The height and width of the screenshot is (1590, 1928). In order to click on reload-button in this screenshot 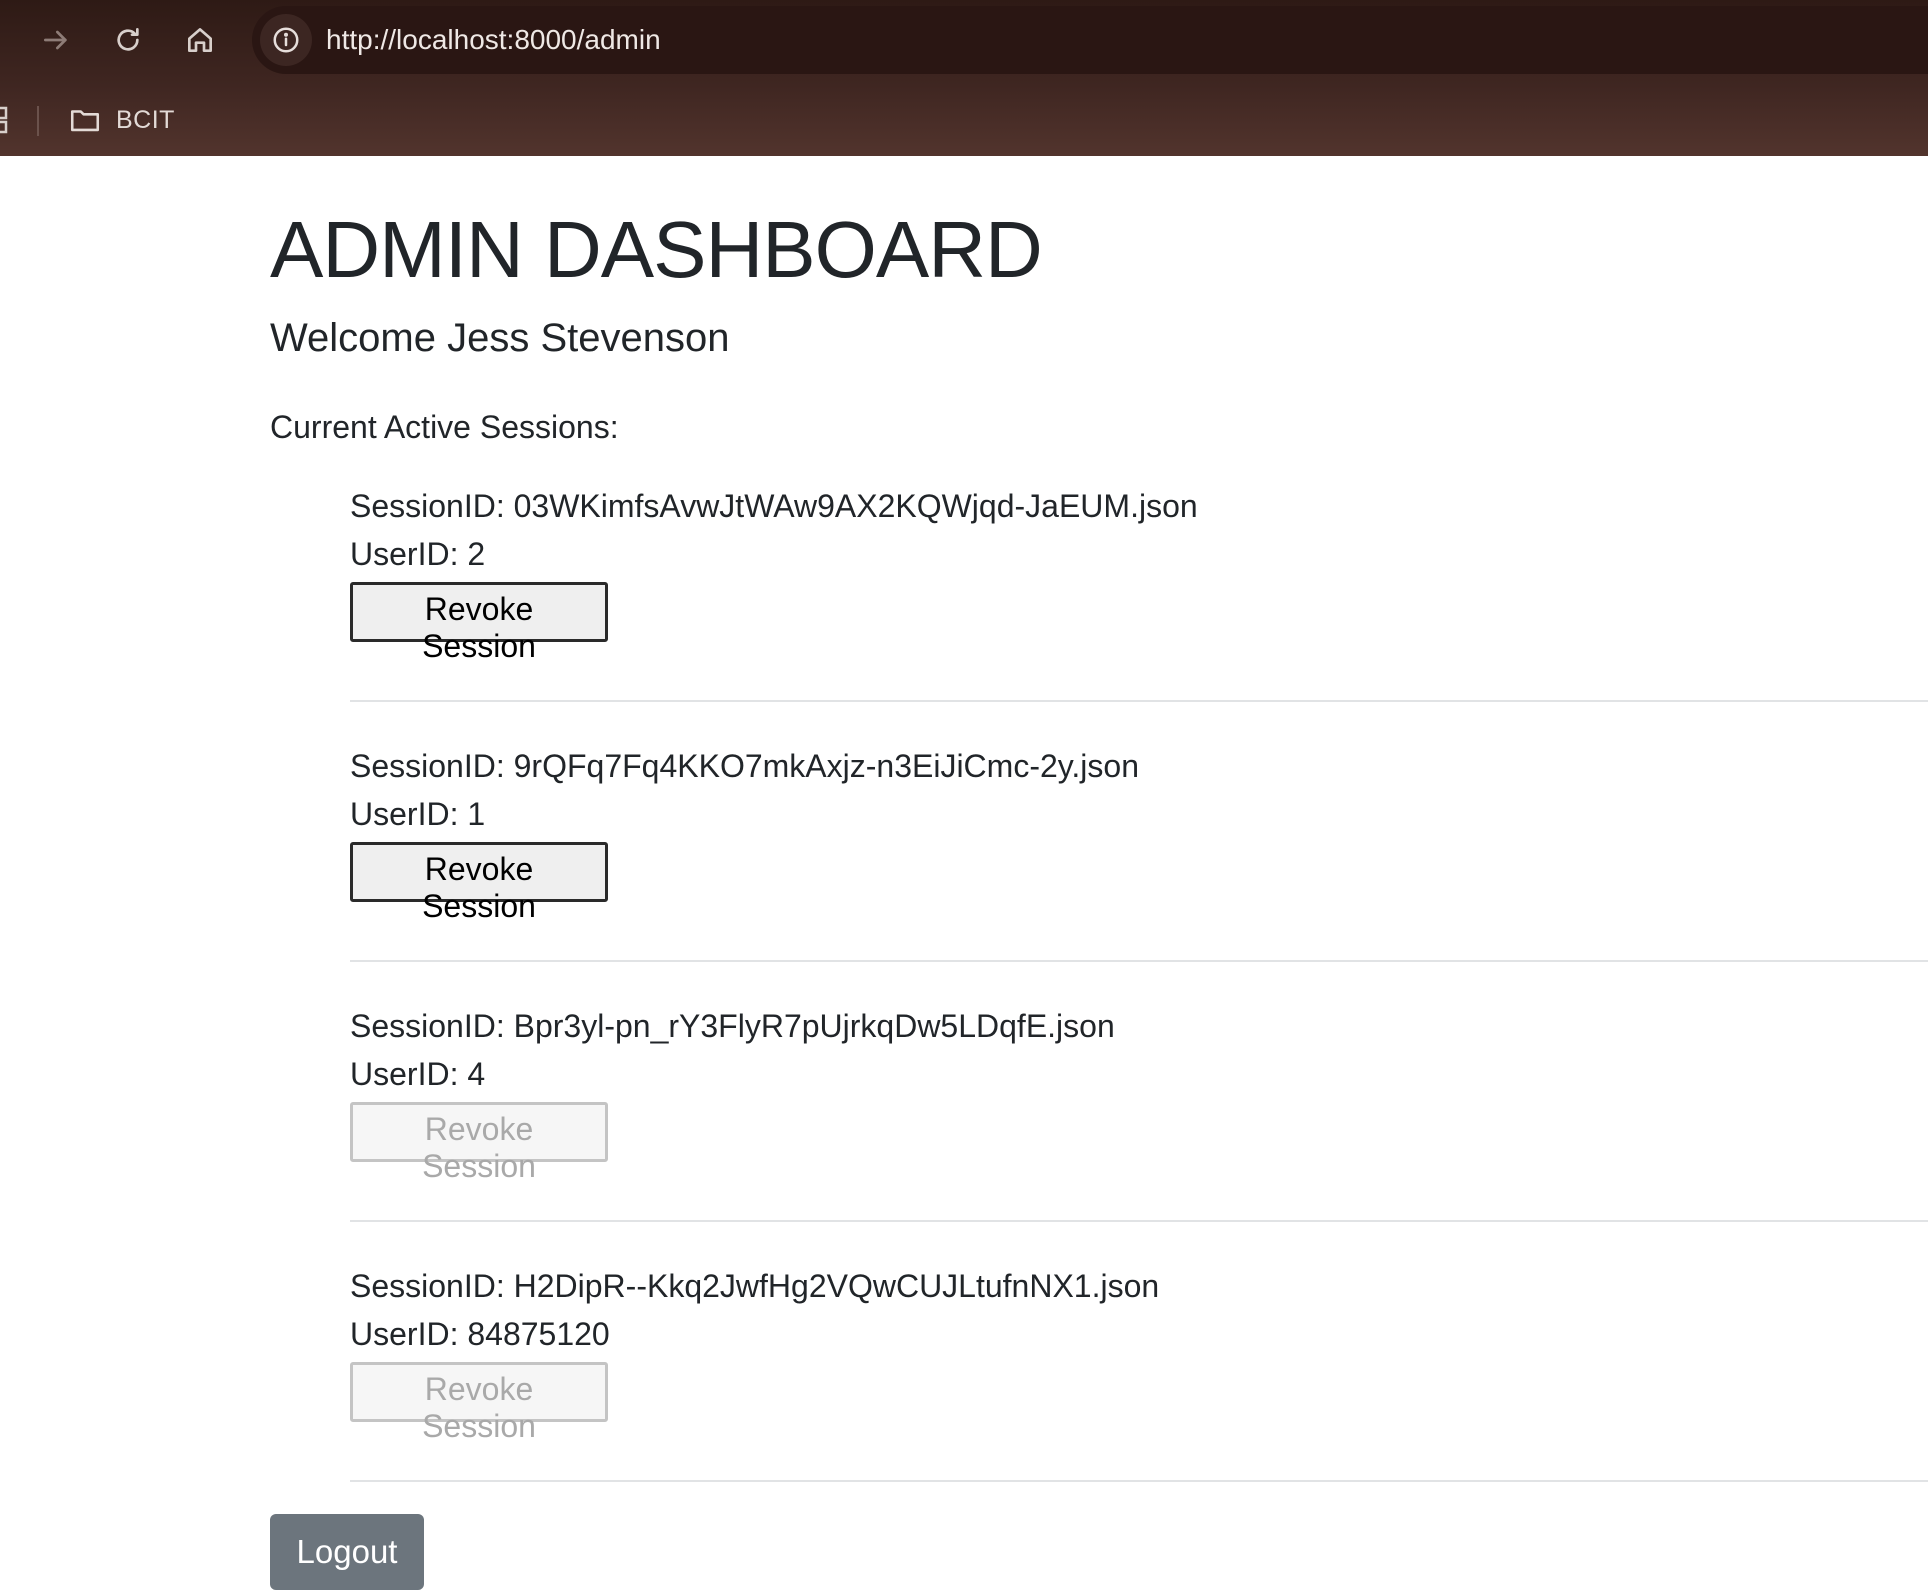, I will do `click(128, 40)`.